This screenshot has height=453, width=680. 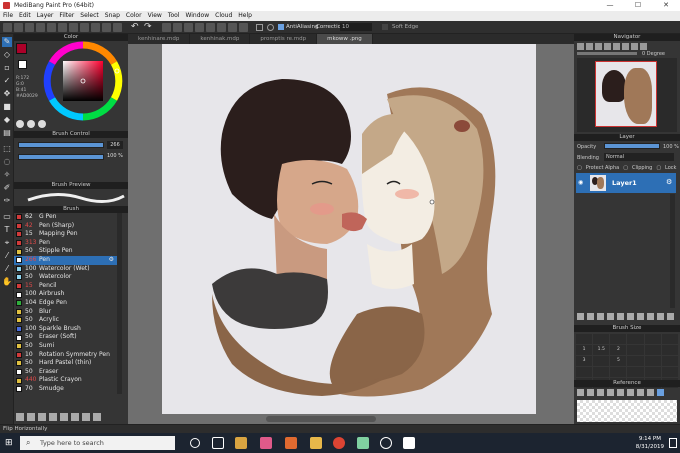 What do you see at coordinates (7, 230) in the screenshot?
I see `text-tool-icon: T` at bounding box center [7, 230].